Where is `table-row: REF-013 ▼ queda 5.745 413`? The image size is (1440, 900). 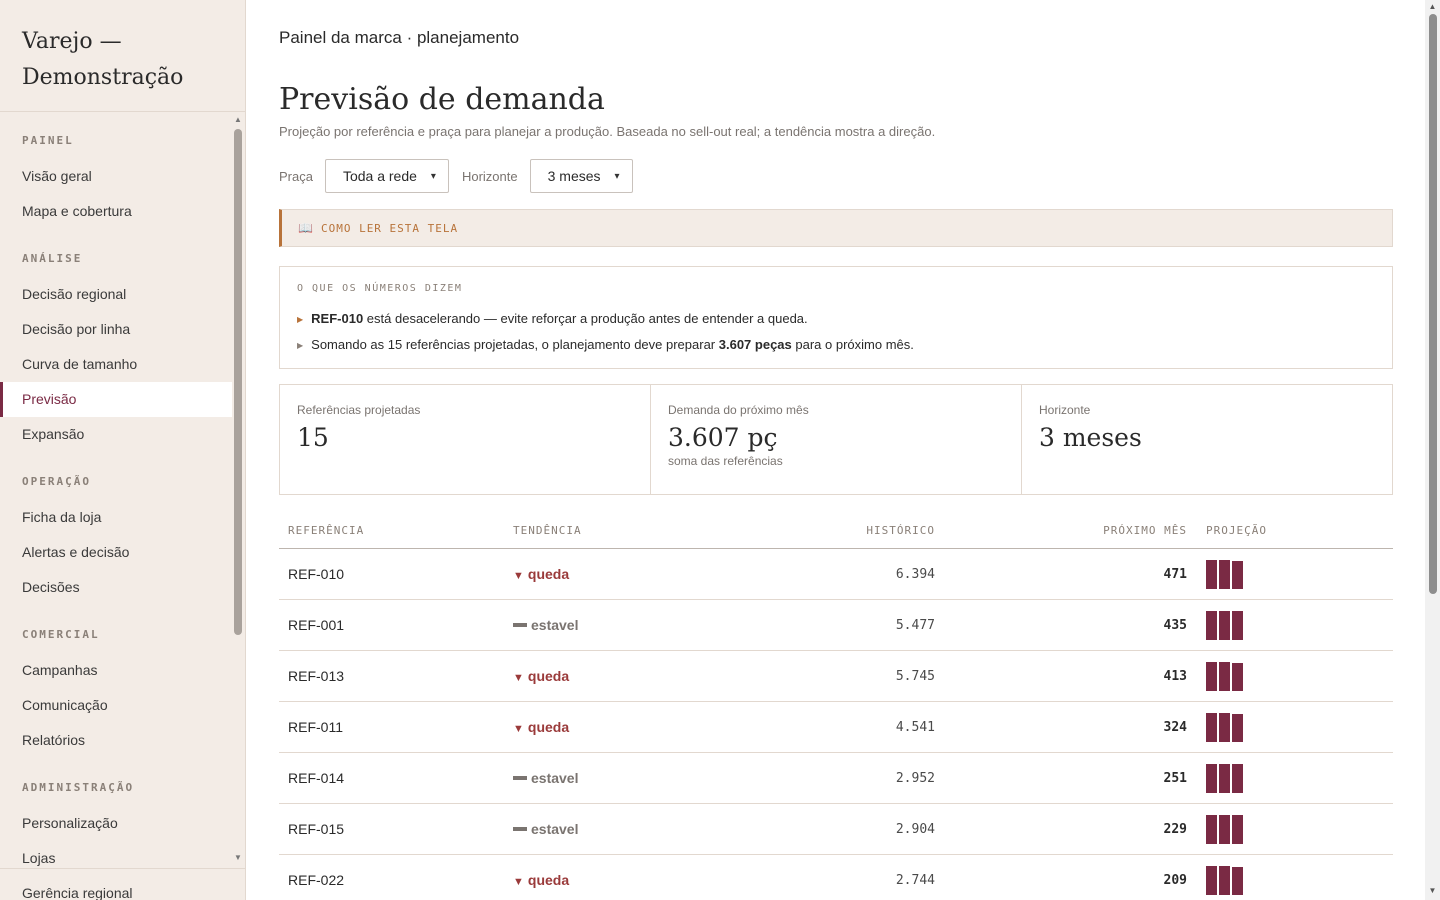
table-row: REF-013 ▼ queda 5.745 413 is located at coordinates (836, 676).